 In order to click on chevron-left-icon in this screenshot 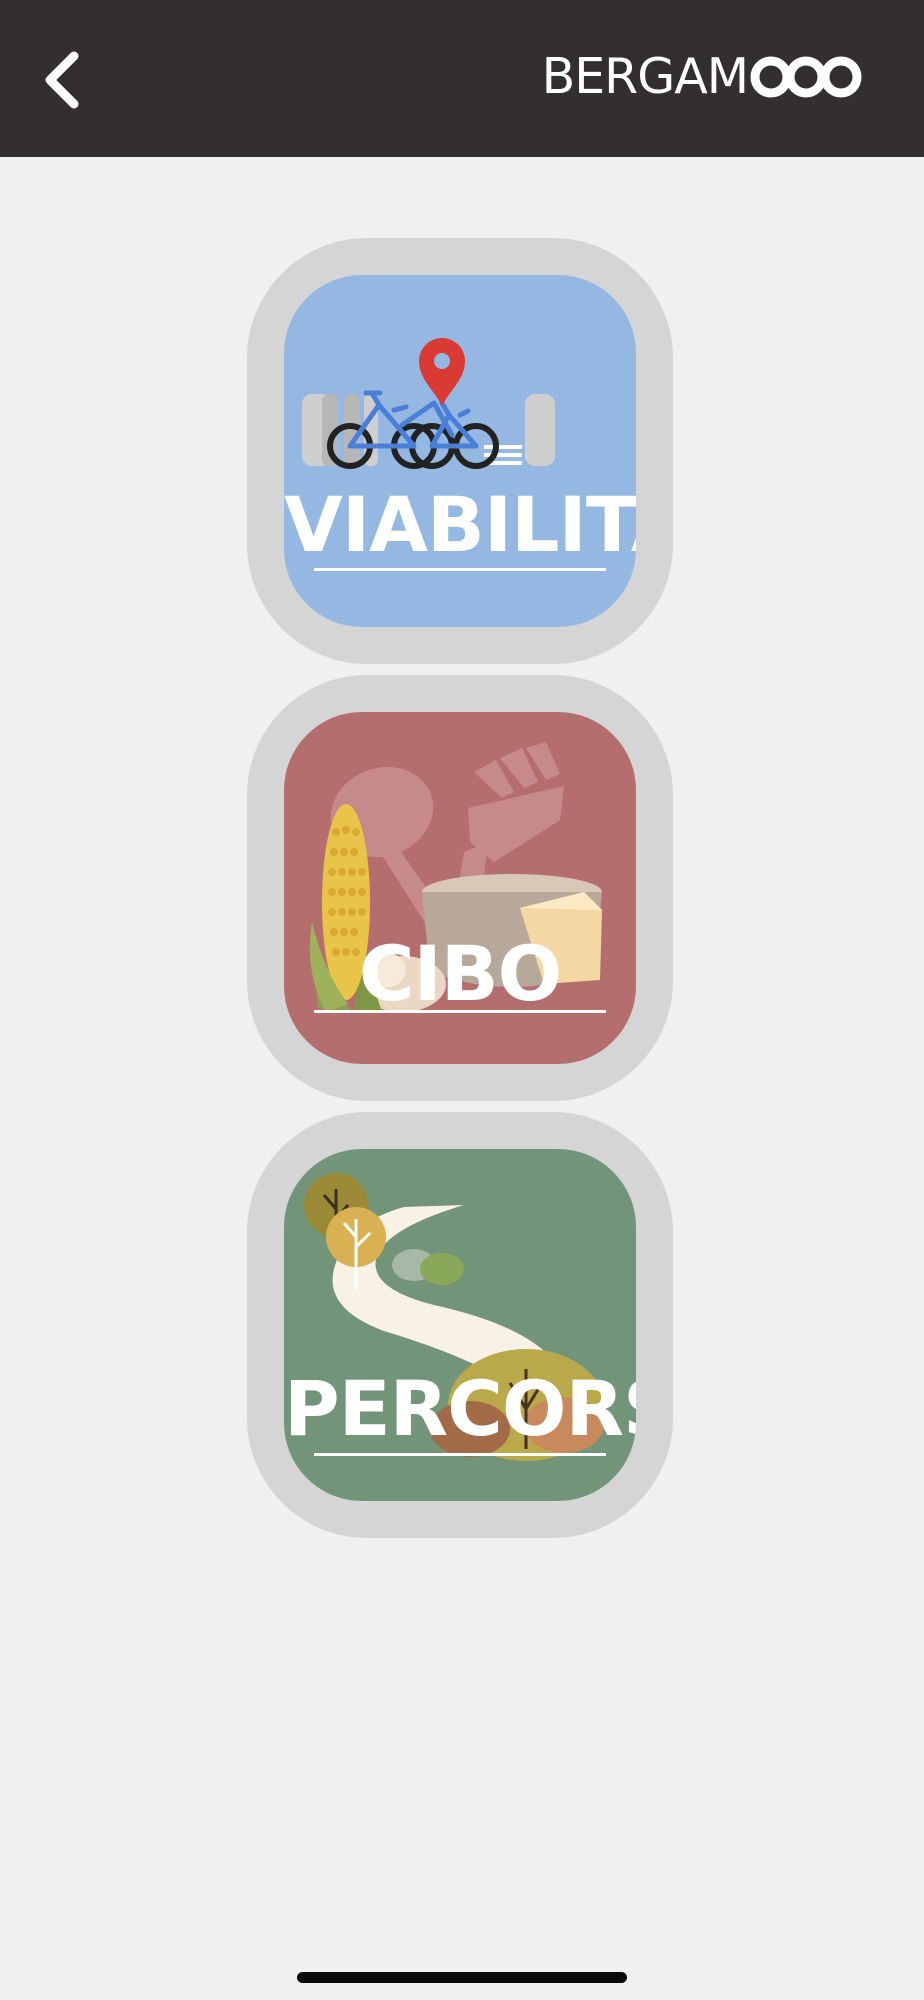, I will do `click(62, 80)`.